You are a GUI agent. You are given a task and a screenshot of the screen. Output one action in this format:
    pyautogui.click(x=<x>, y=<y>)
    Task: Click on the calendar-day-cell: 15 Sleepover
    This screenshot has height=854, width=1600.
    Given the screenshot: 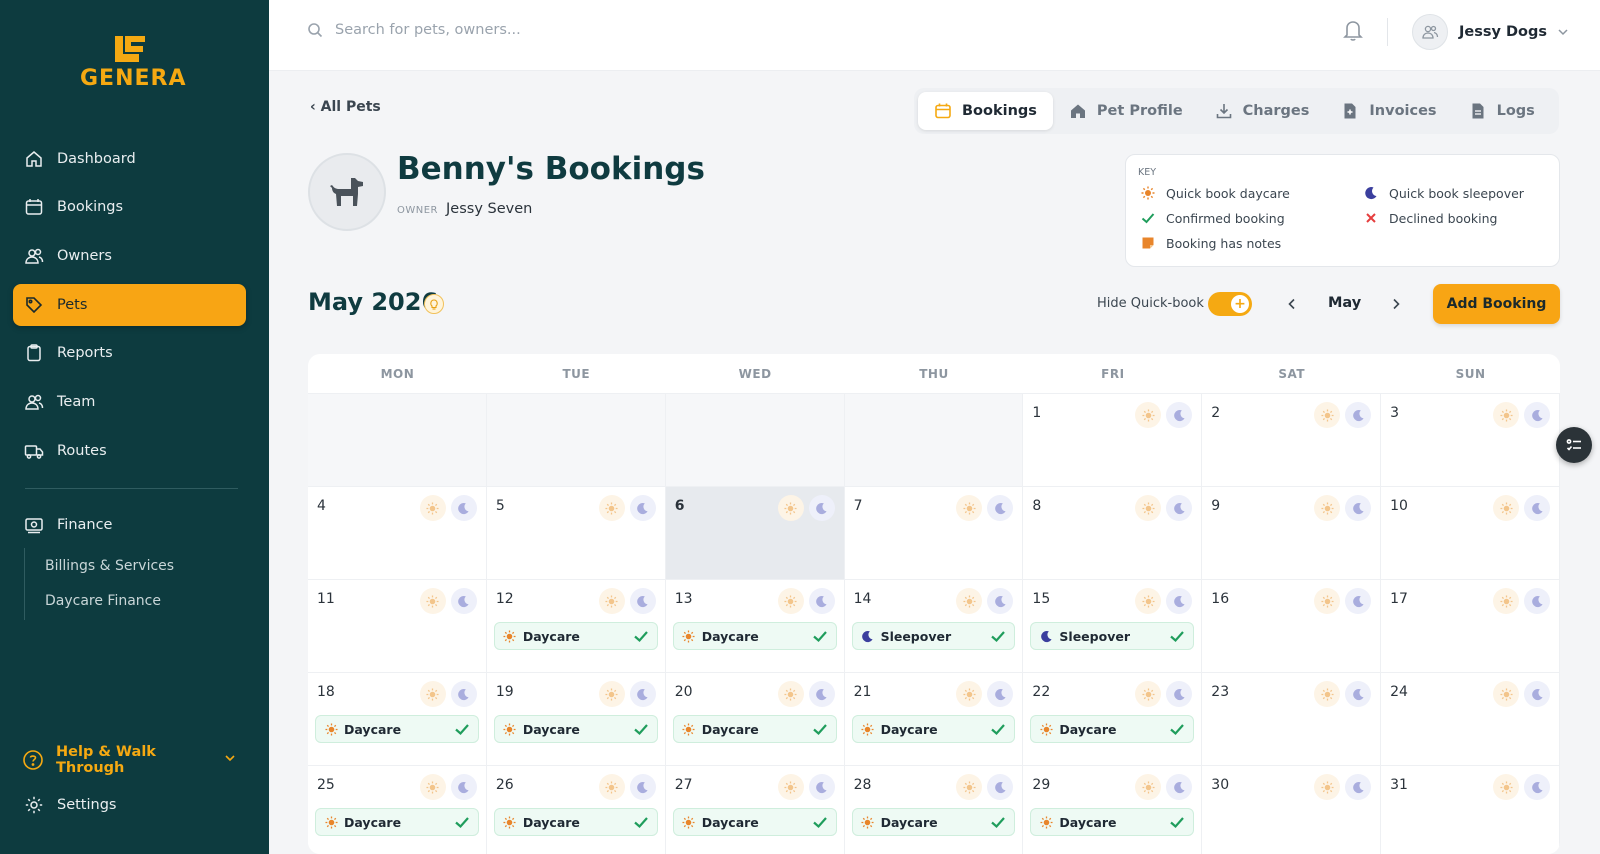 What is the action you would take?
    pyautogui.click(x=1113, y=626)
    